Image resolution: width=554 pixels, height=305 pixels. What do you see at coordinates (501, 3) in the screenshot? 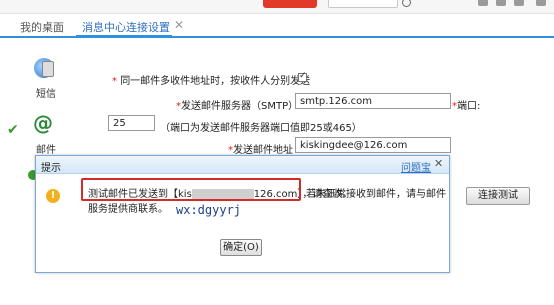
I see `mail-icon` at bounding box center [501, 3].